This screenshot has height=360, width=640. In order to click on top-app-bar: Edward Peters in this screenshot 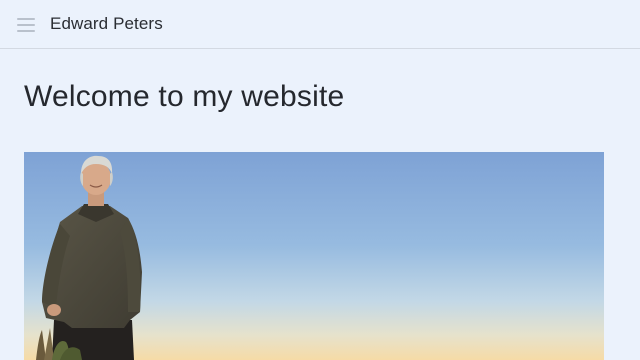, I will do `click(320, 24)`.